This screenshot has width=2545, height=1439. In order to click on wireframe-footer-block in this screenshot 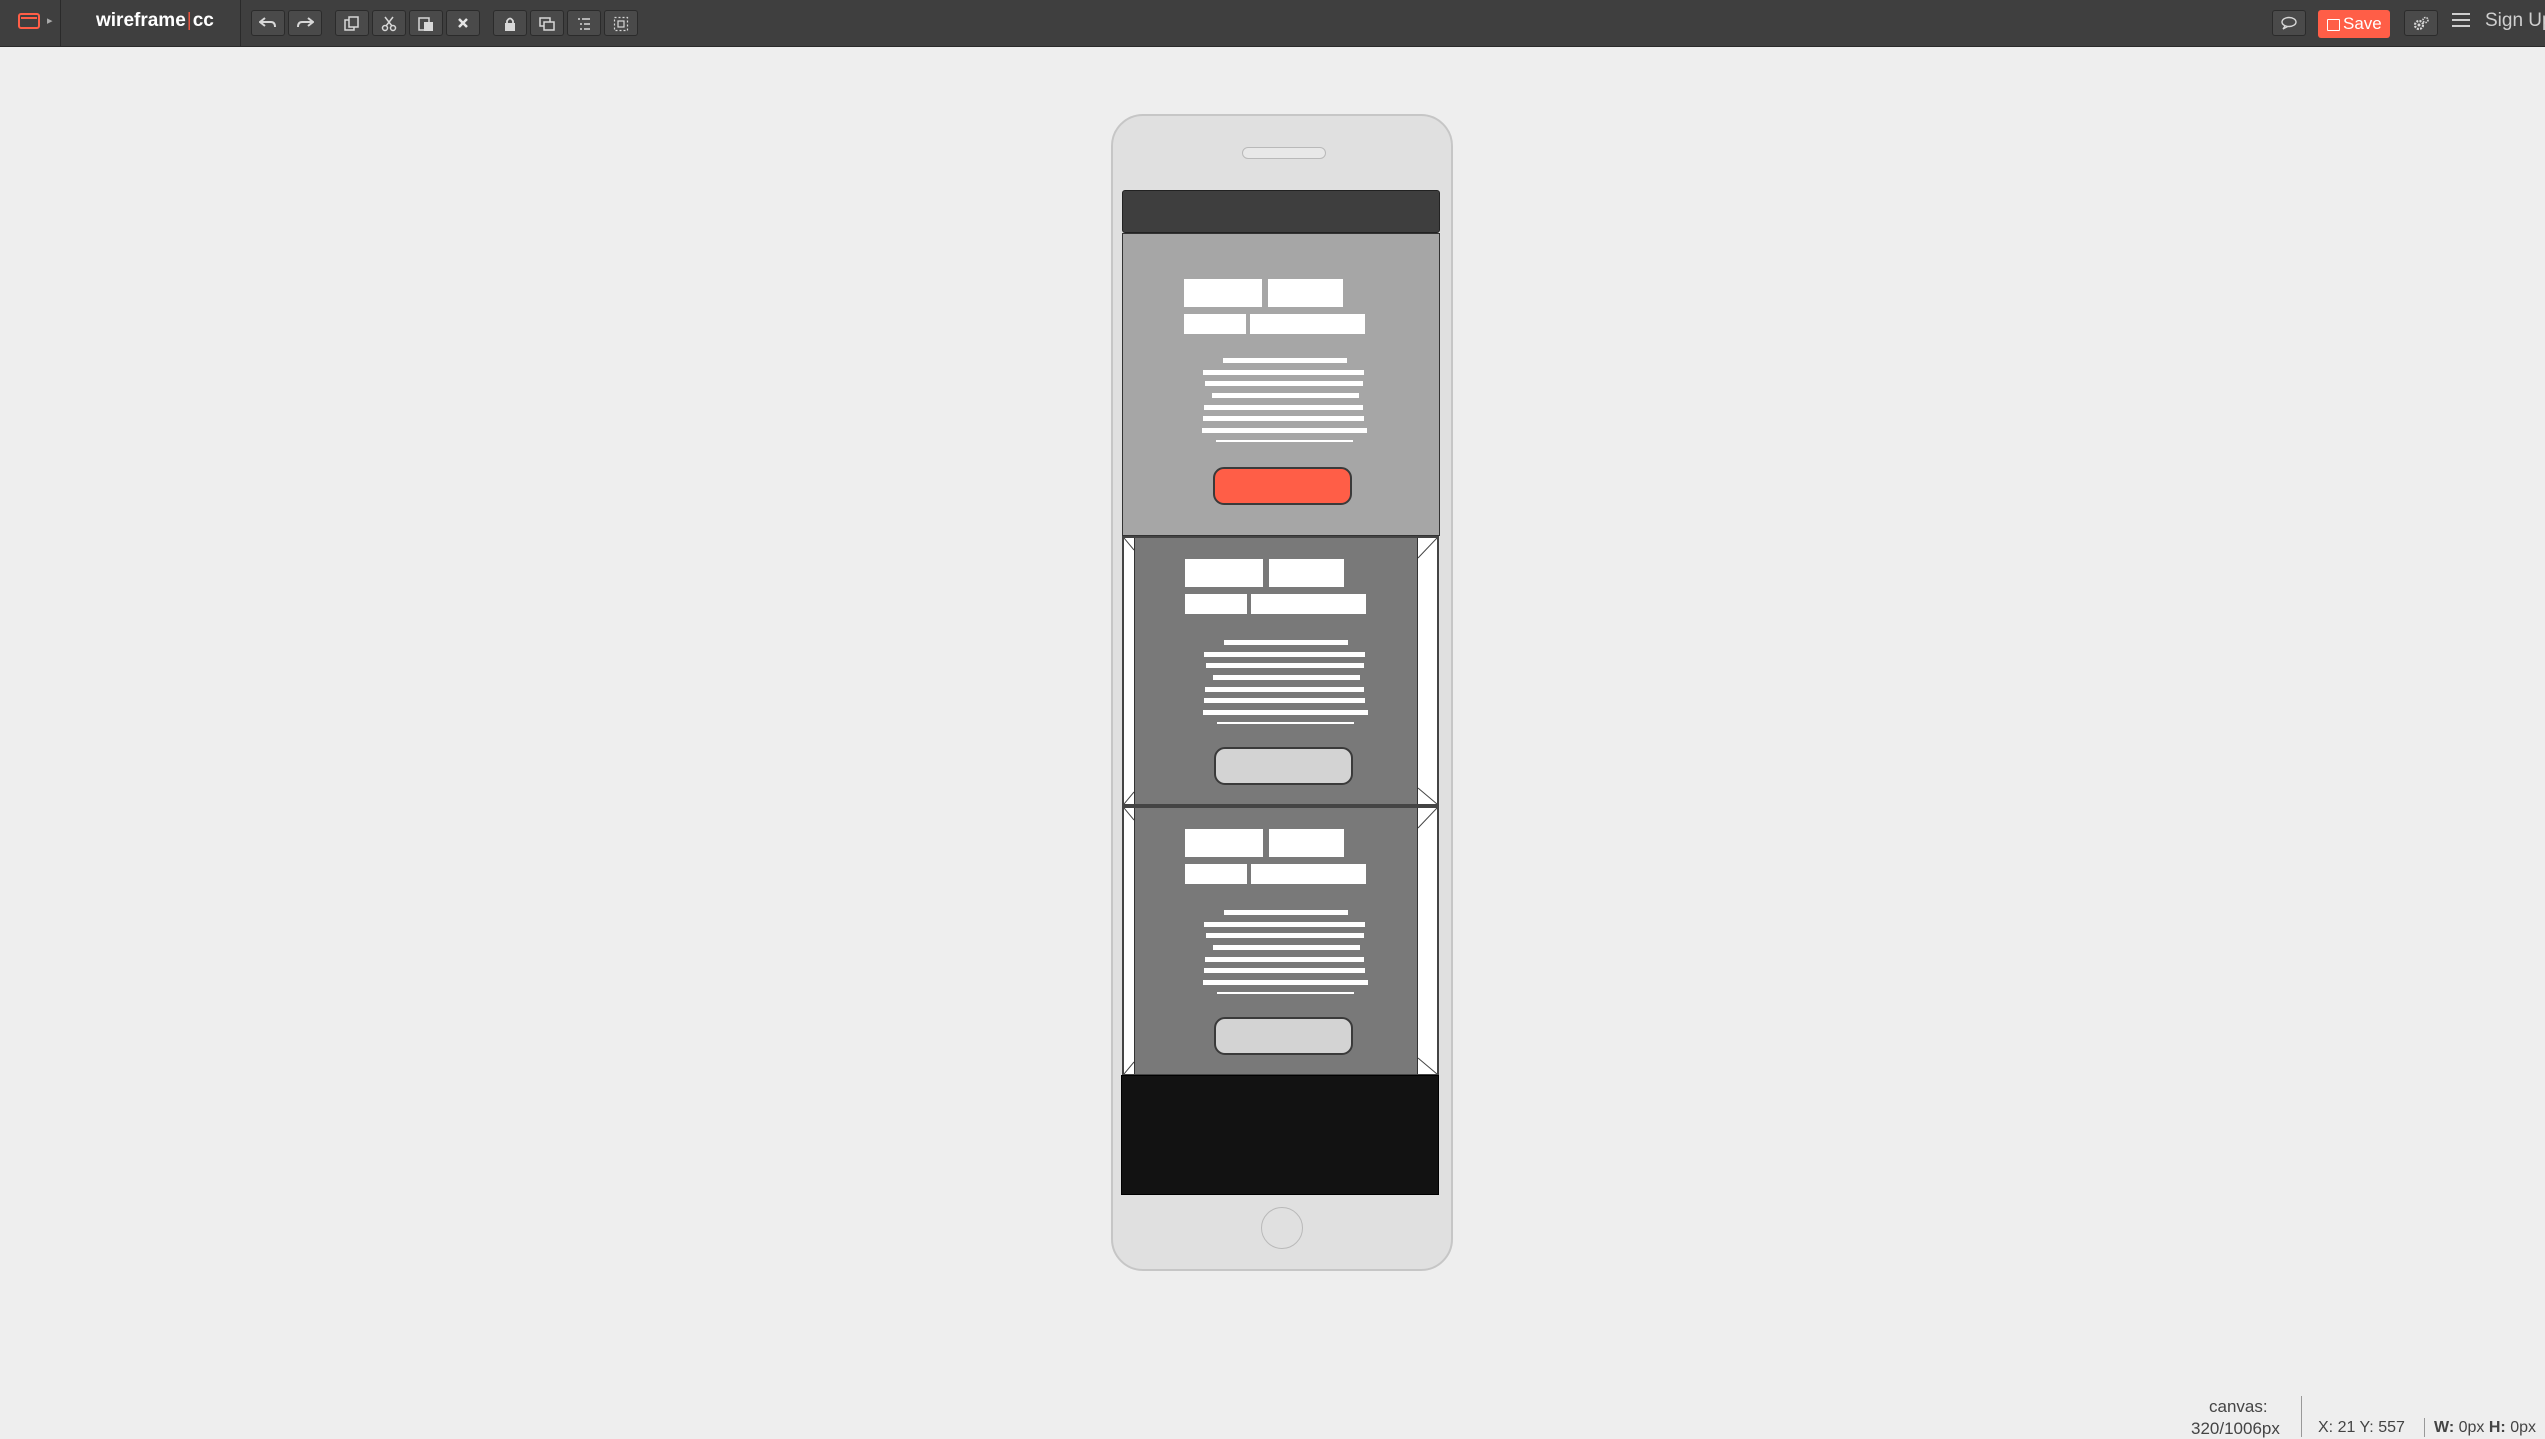, I will do `click(1280, 1135)`.